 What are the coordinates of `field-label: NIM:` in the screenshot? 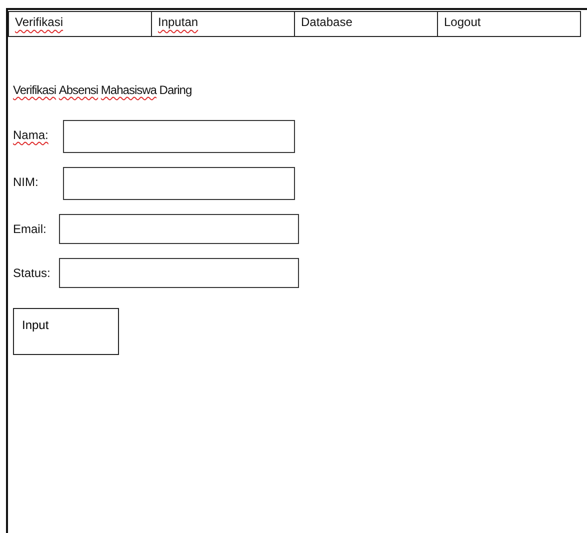 It's located at (25, 183).